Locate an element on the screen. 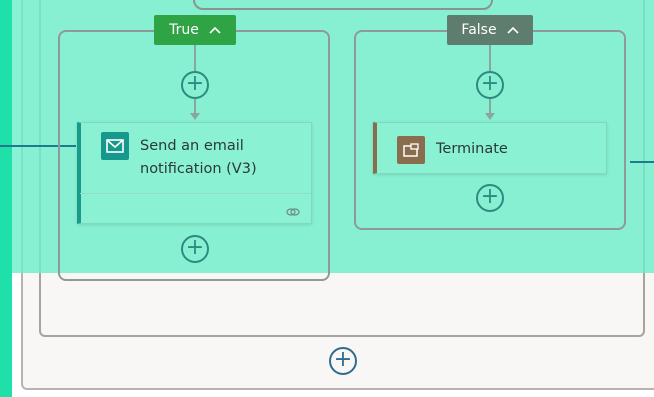  outgoing-connector-line is located at coordinates (642, 162).